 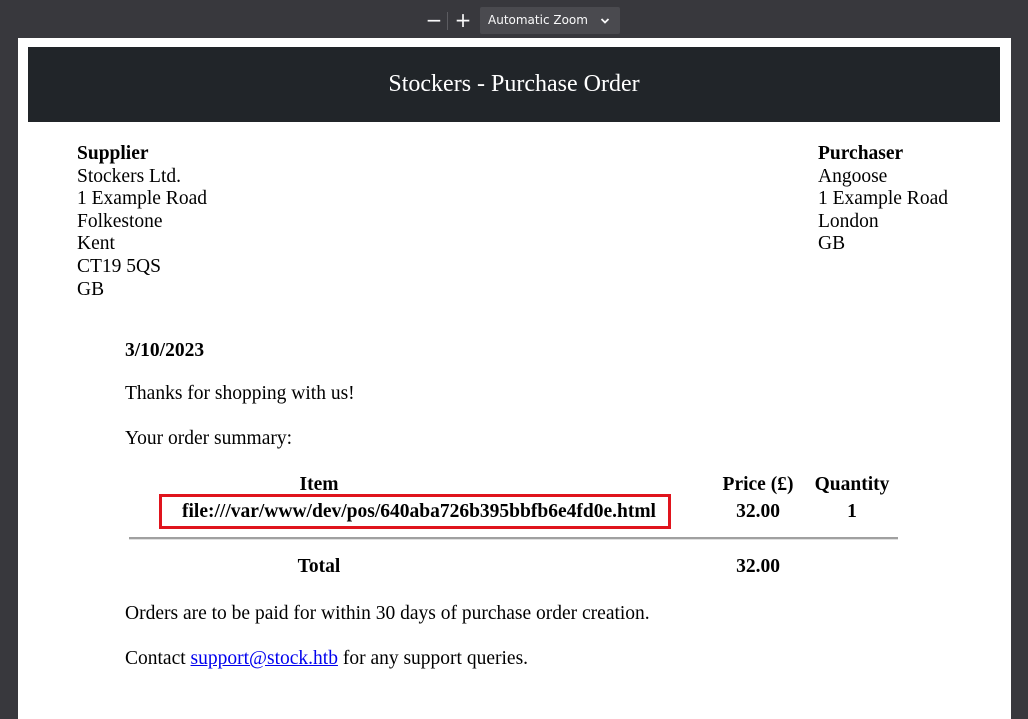 What do you see at coordinates (264, 658) in the screenshot?
I see `support-email-link: support@stock.htb` at bounding box center [264, 658].